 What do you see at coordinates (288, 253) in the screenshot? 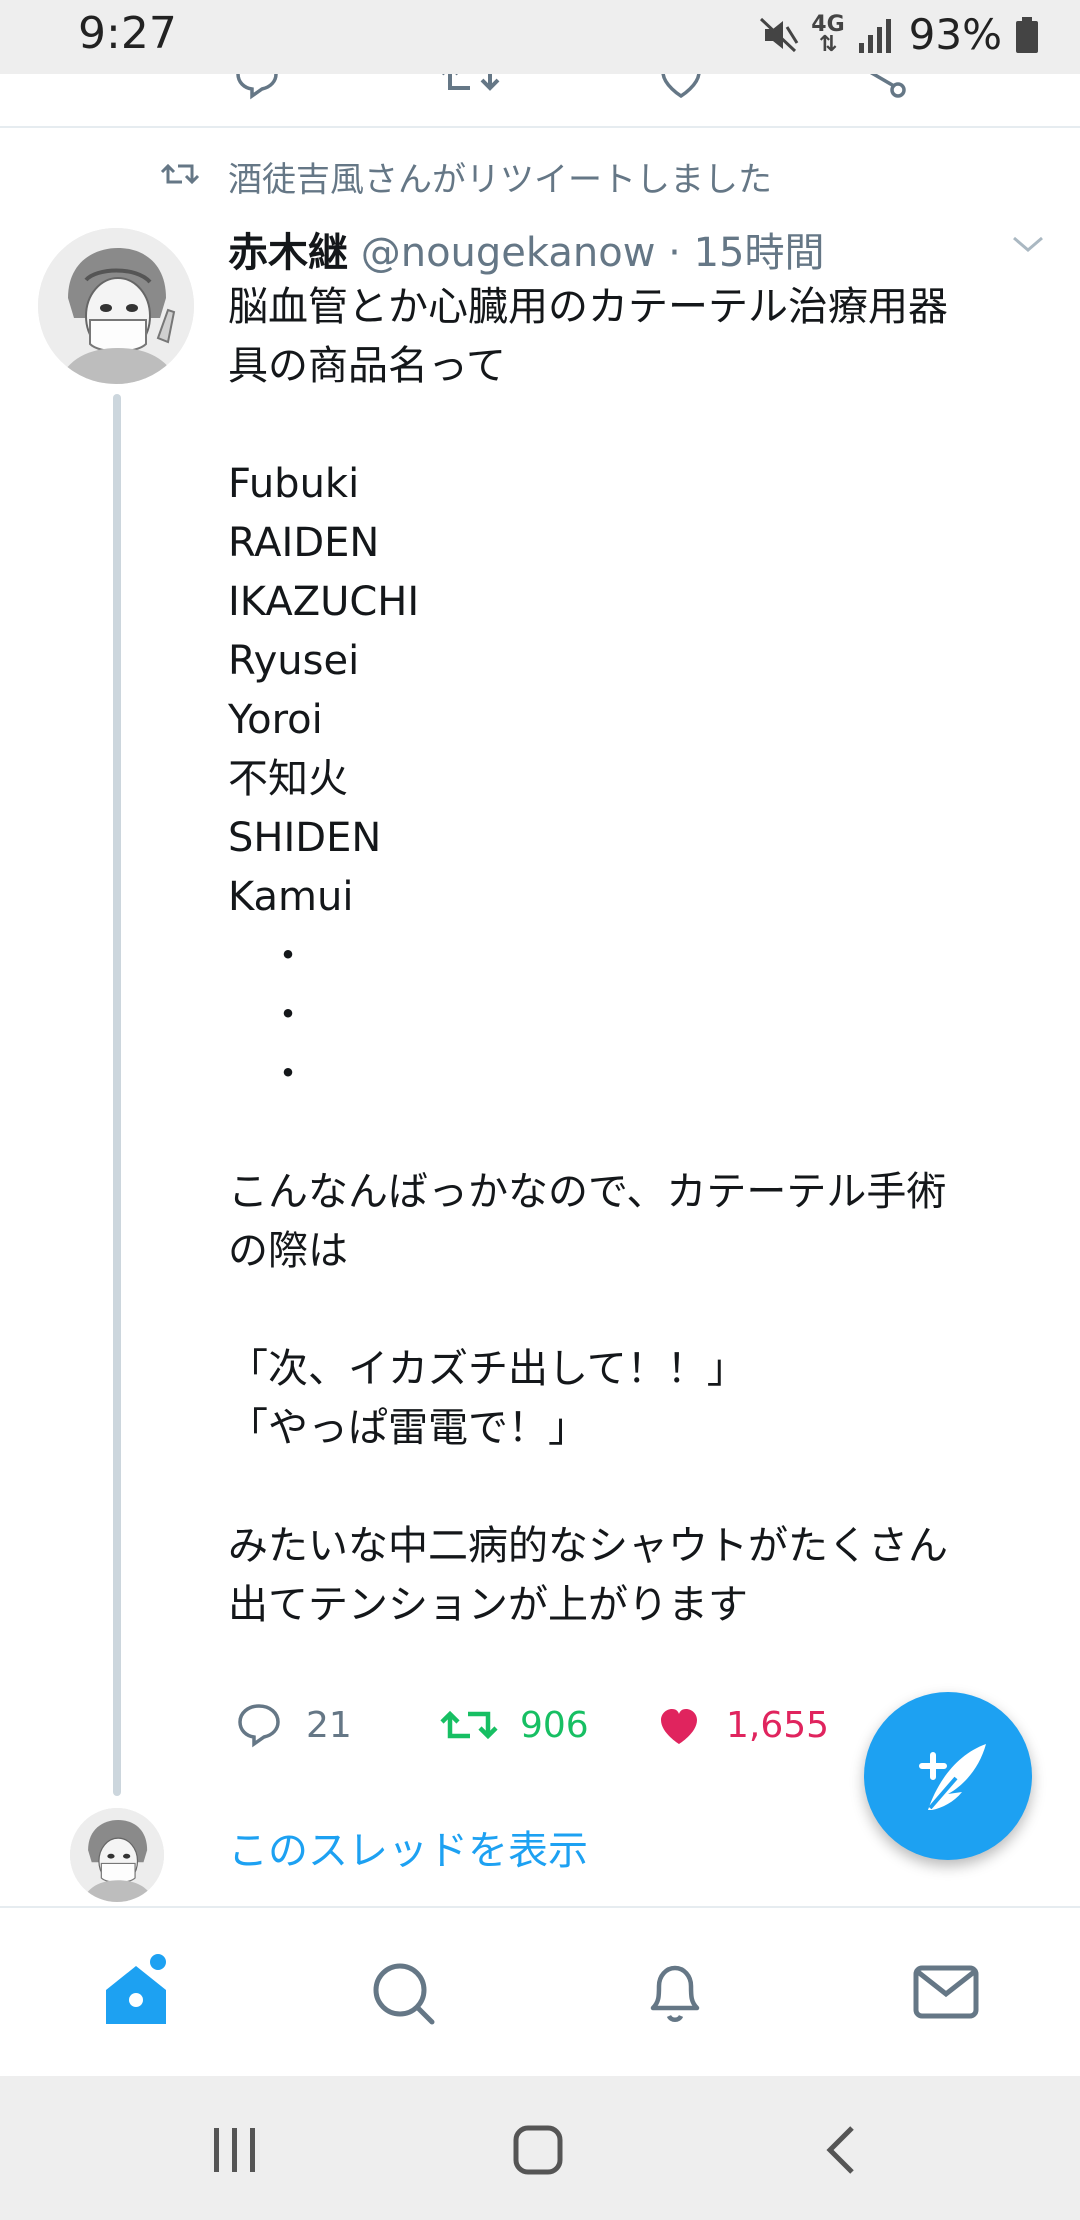
I see `display-name: 赤木継` at bounding box center [288, 253].